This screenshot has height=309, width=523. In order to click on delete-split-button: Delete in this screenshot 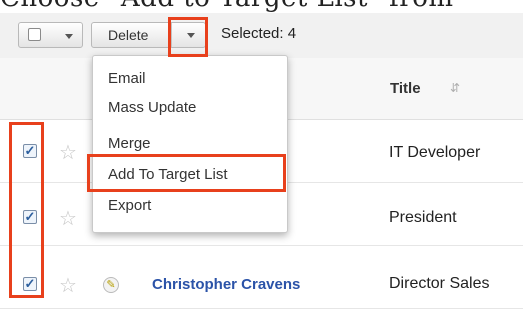, I will do `click(148, 35)`.